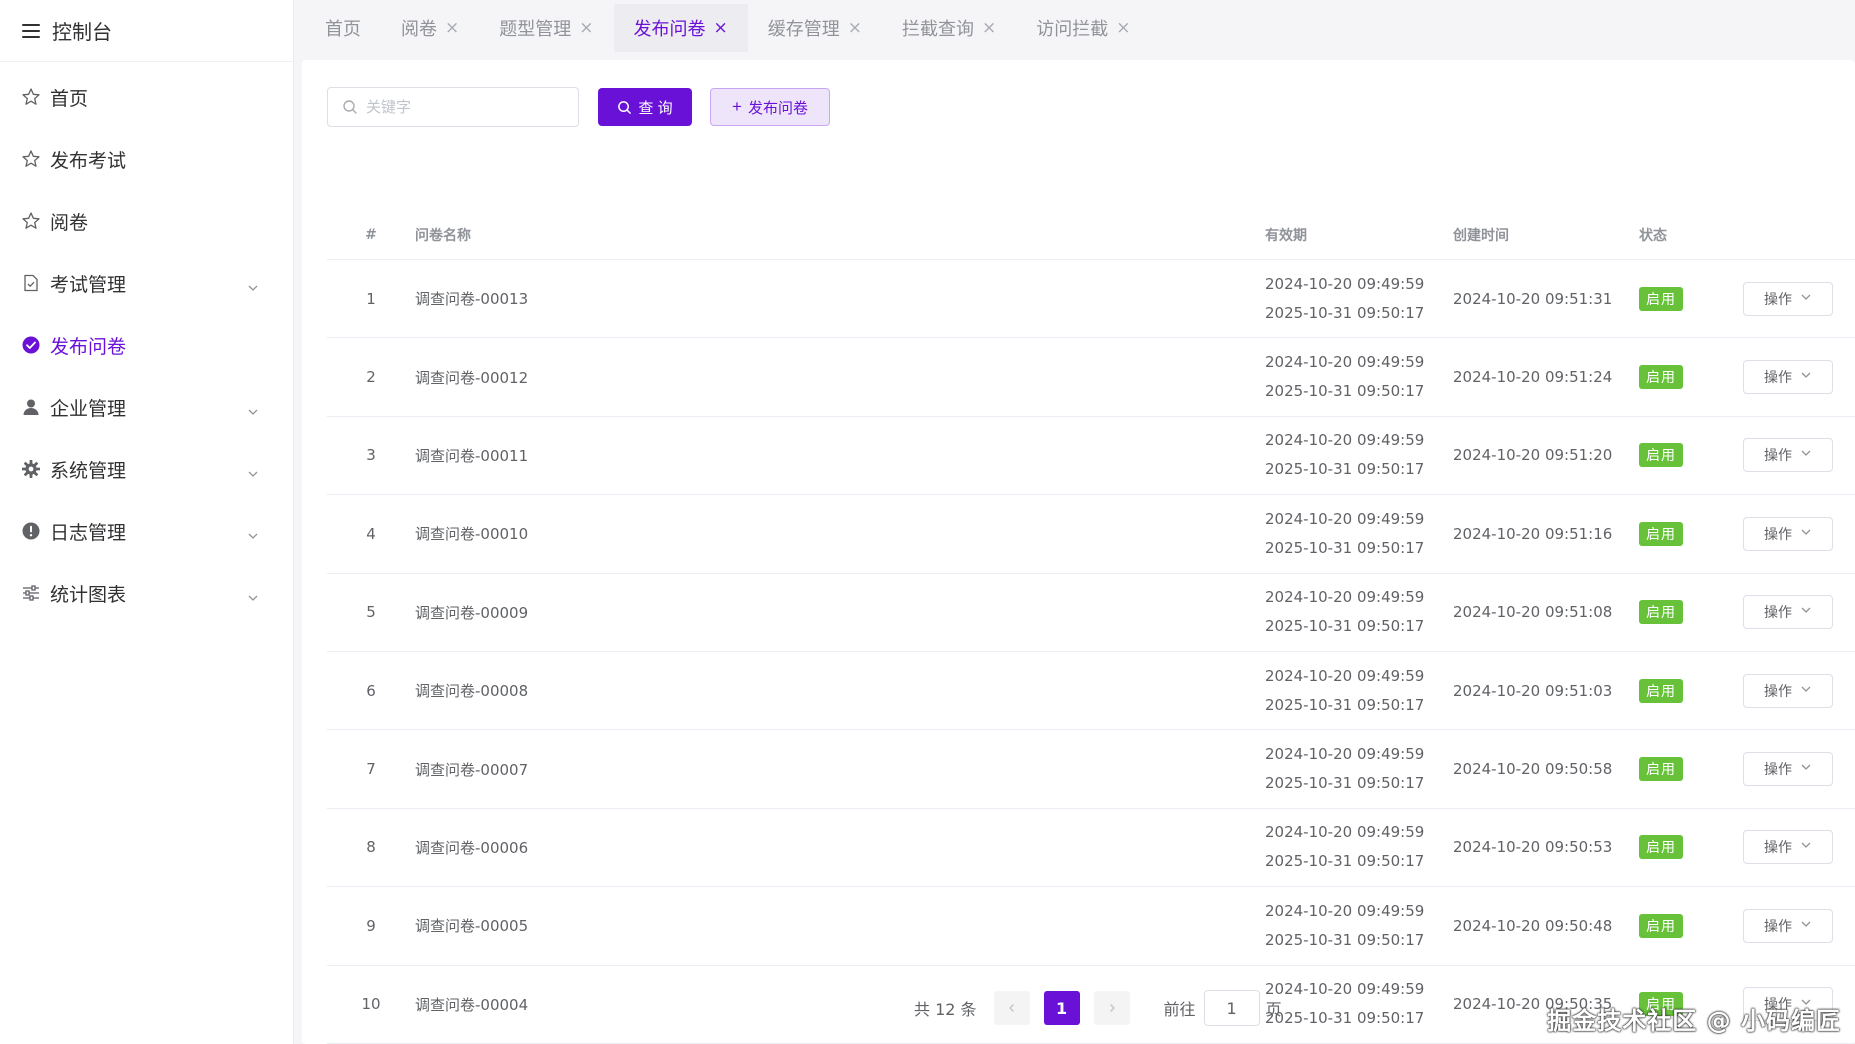 Image resolution: width=1855 pixels, height=1044 pixels. I want to click on tab: 访问拦截 ×, so click(1083, 28).